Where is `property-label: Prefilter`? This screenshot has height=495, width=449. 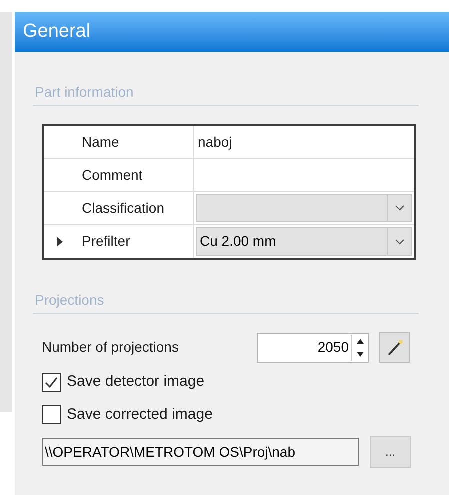
property-label: Prefilter is located at coordinates (106, 241).